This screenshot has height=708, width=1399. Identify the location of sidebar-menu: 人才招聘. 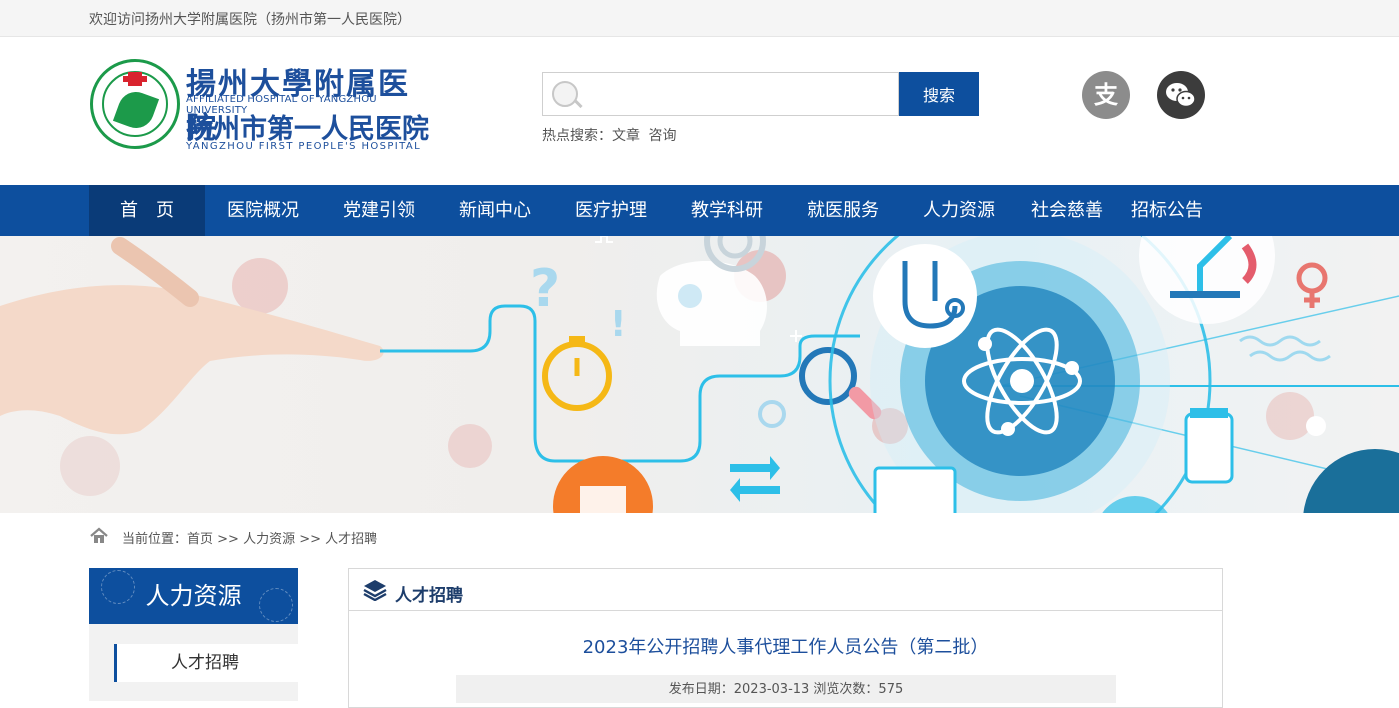
(193, 662).